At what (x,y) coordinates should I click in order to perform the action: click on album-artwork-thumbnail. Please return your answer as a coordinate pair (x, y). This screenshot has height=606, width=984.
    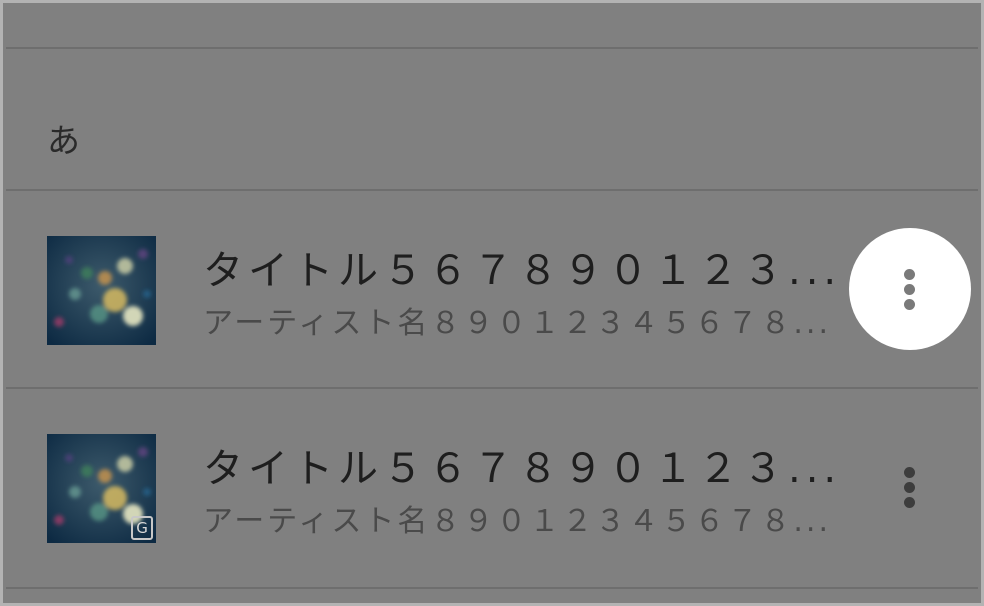
    Looking at the image, I should click on (101, 290).